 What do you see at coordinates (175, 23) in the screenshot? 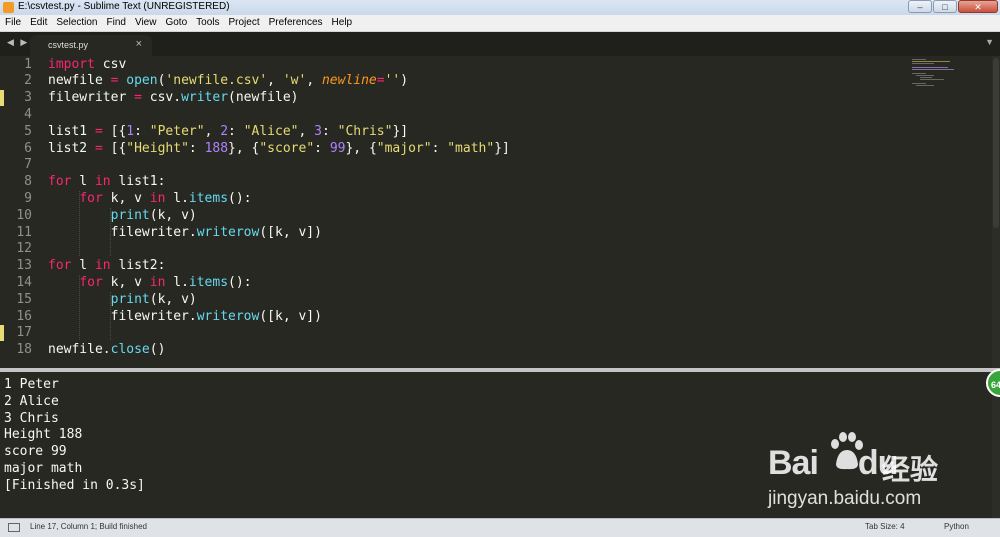
I see `menu-goto: Goto` at bounding box center [175, 23].